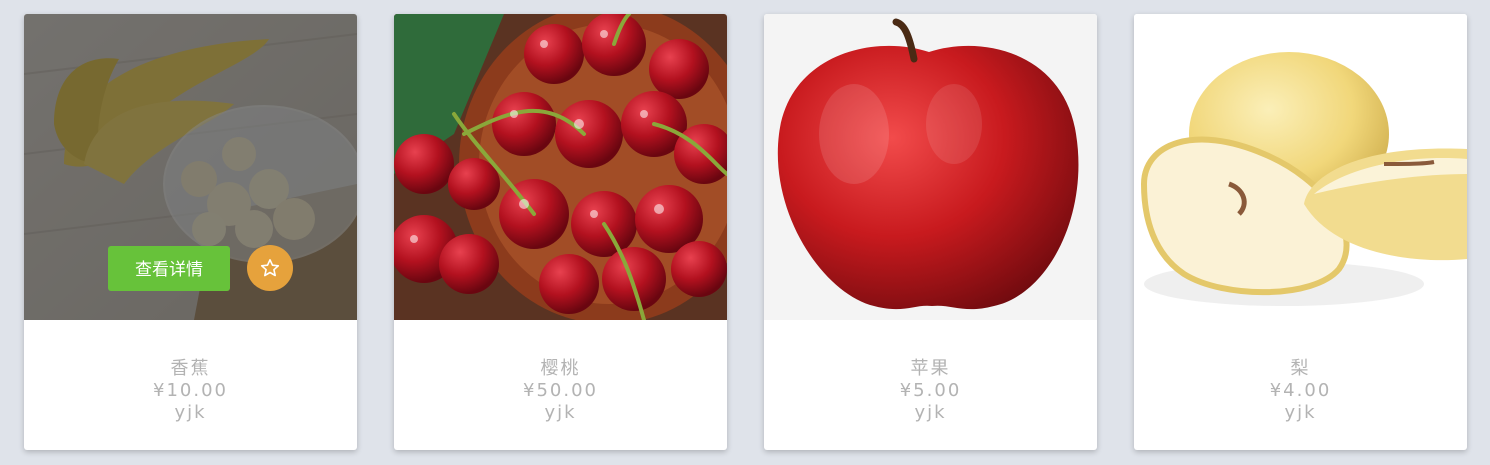 This screenshot has height=465, width=1490. Describe the element at coordinates (190, 167) in the screenshot. I see `product-image-banana: 查看详情` at that location.